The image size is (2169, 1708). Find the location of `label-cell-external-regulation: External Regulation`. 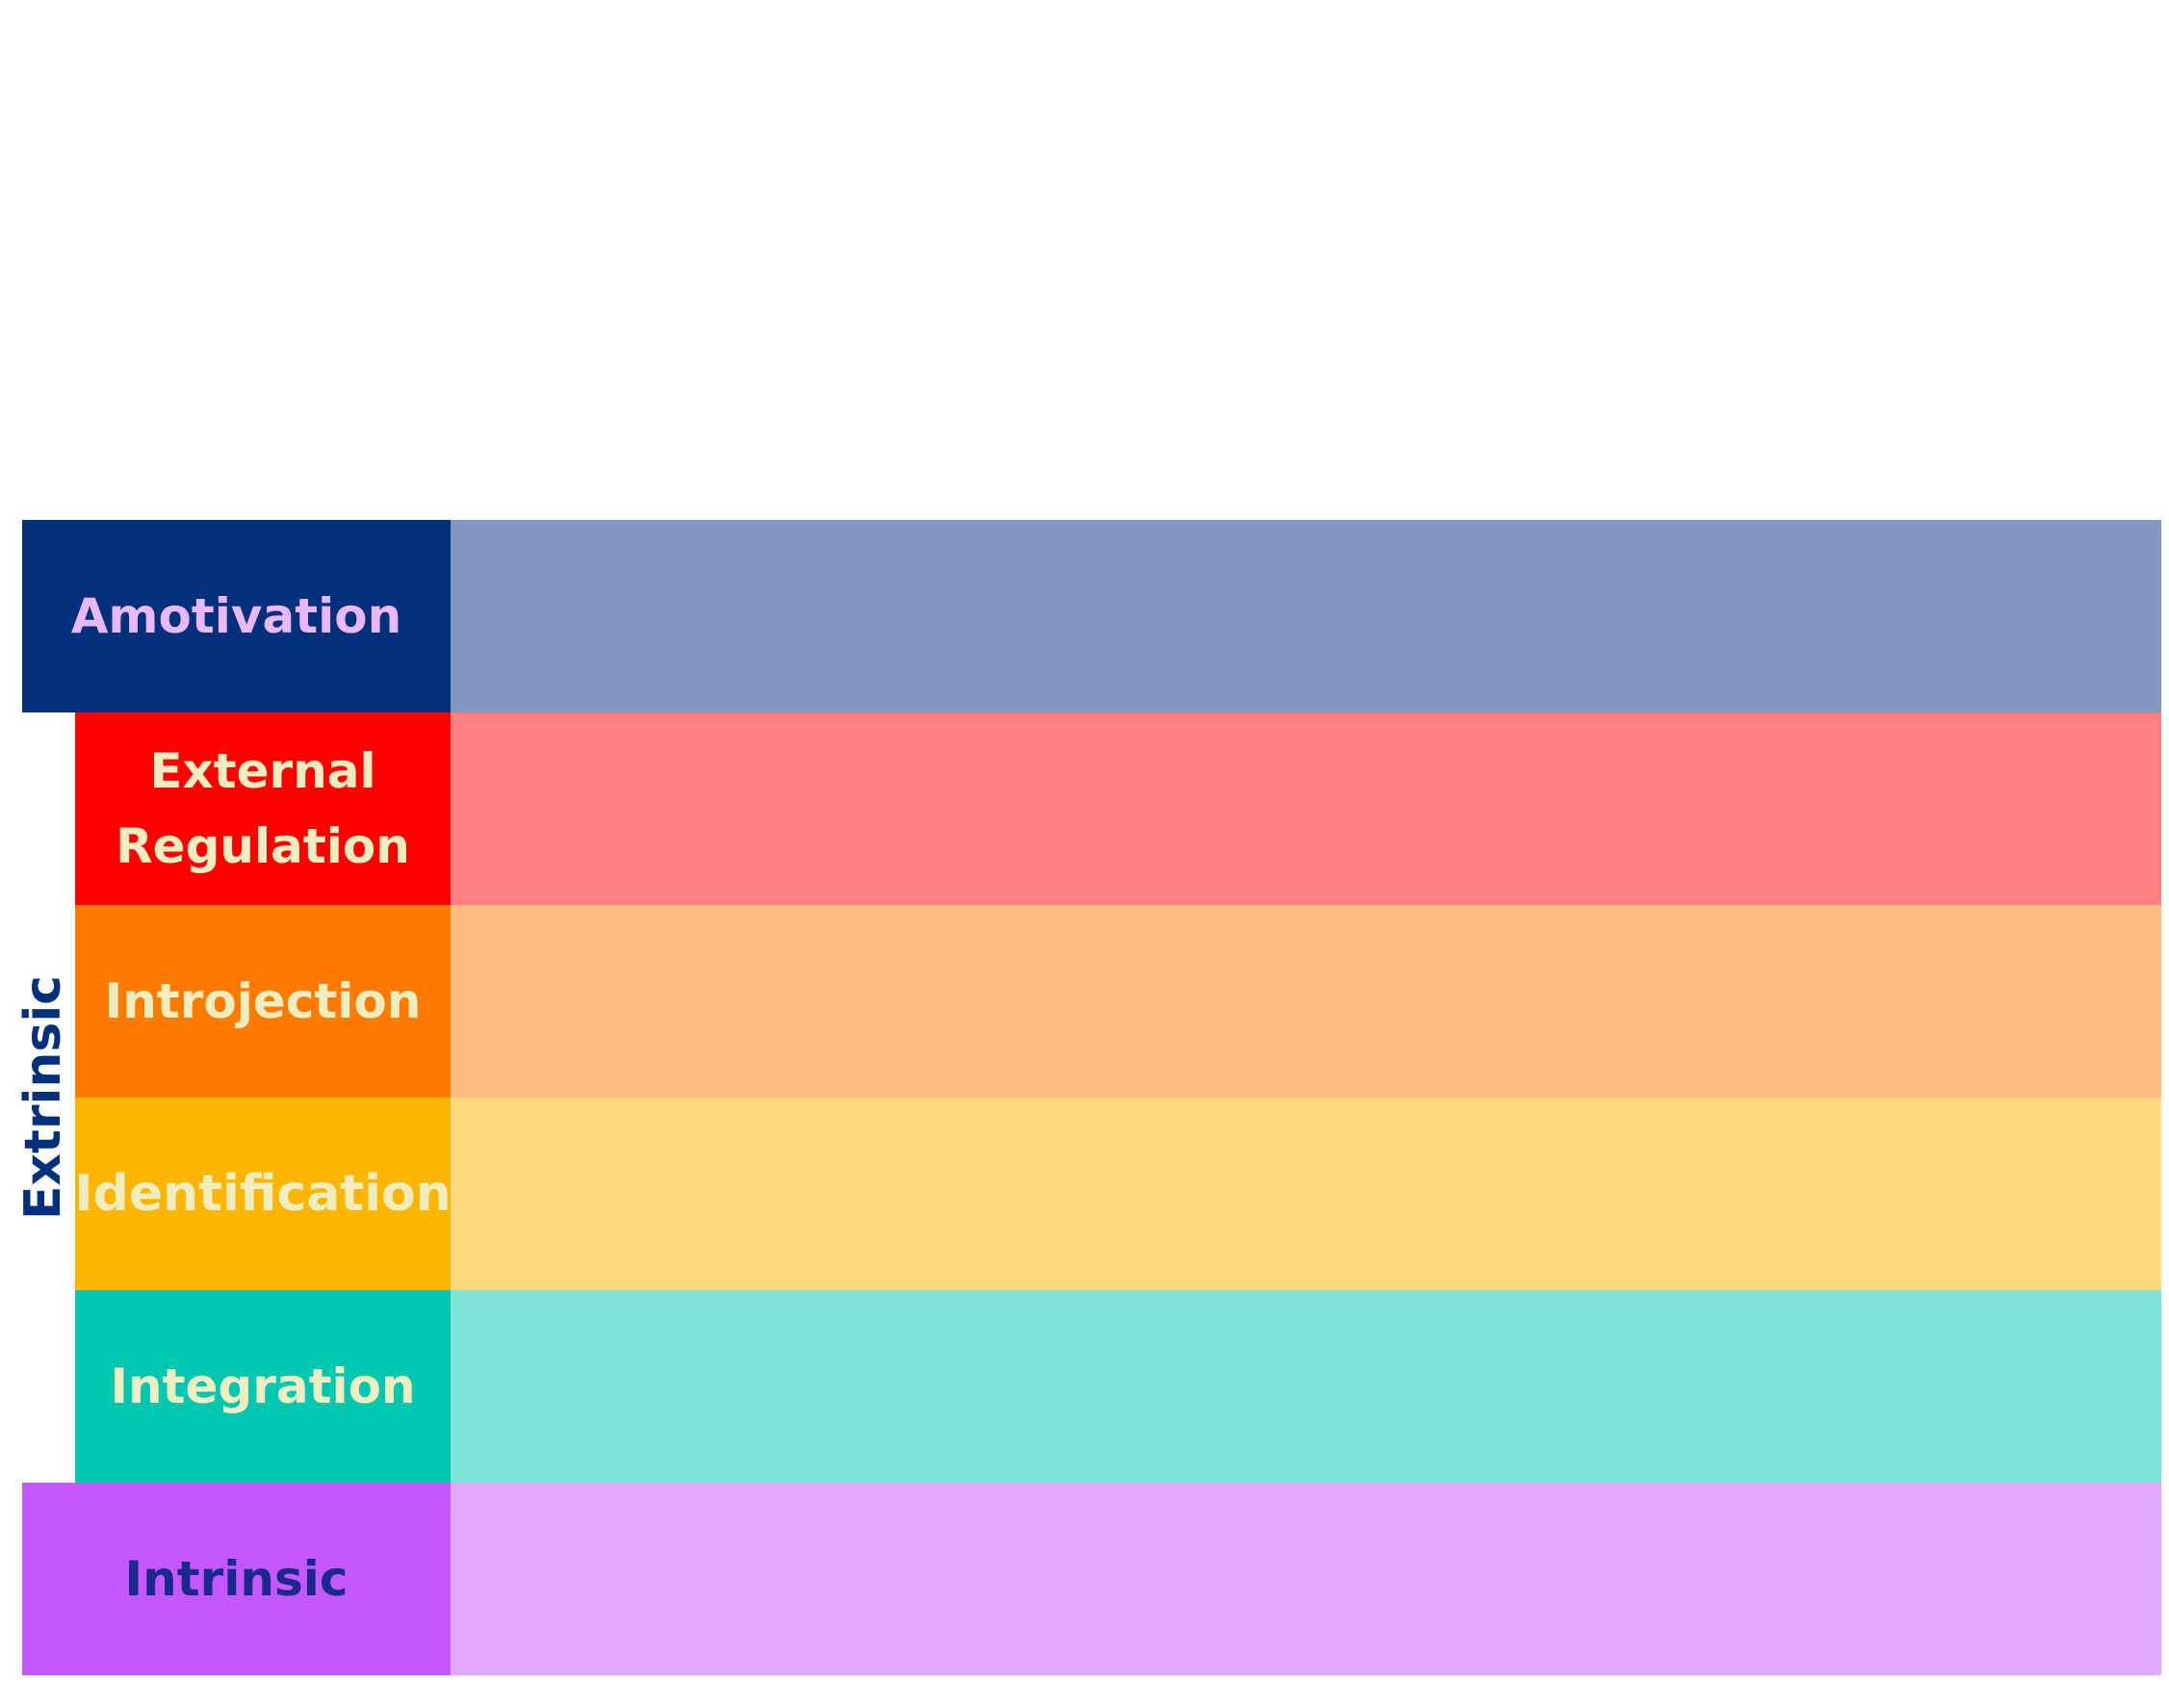

label-cell-external-regulation: External Regulation is located at coordinates (263, 808).